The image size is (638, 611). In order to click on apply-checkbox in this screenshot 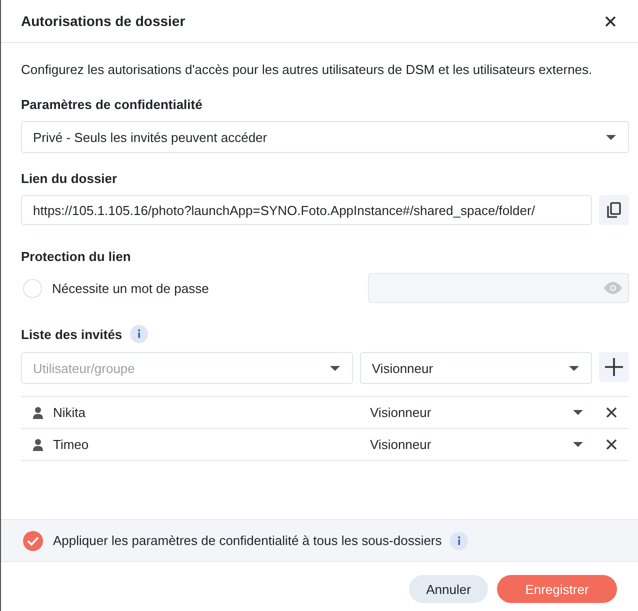, I will do `click(33, 540)`.